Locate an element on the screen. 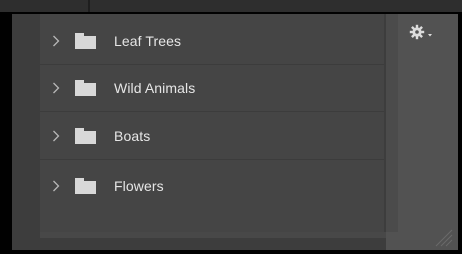 The width and height of the screenshot is (462, 254). resize-grip-icon is located at coordinates (443, 237).